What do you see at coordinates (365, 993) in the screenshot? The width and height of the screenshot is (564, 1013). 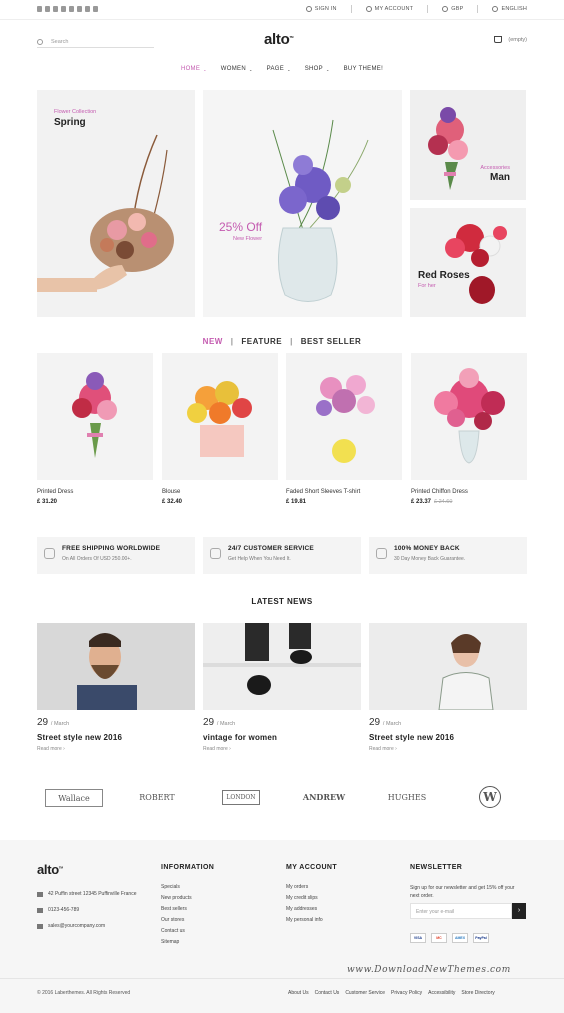 I see `bottom-link: Customer Service` at bounding box center [365, 993].